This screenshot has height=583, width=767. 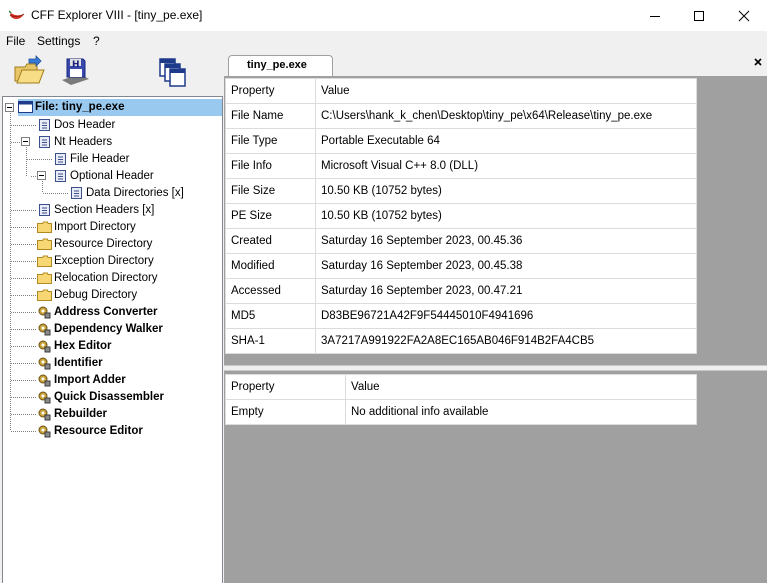 What do you see at coordinates (280, 65) in the screenshot?
I see `tab-tiny-pe: tiny_pe.exe` at bounding box center [280, 65].